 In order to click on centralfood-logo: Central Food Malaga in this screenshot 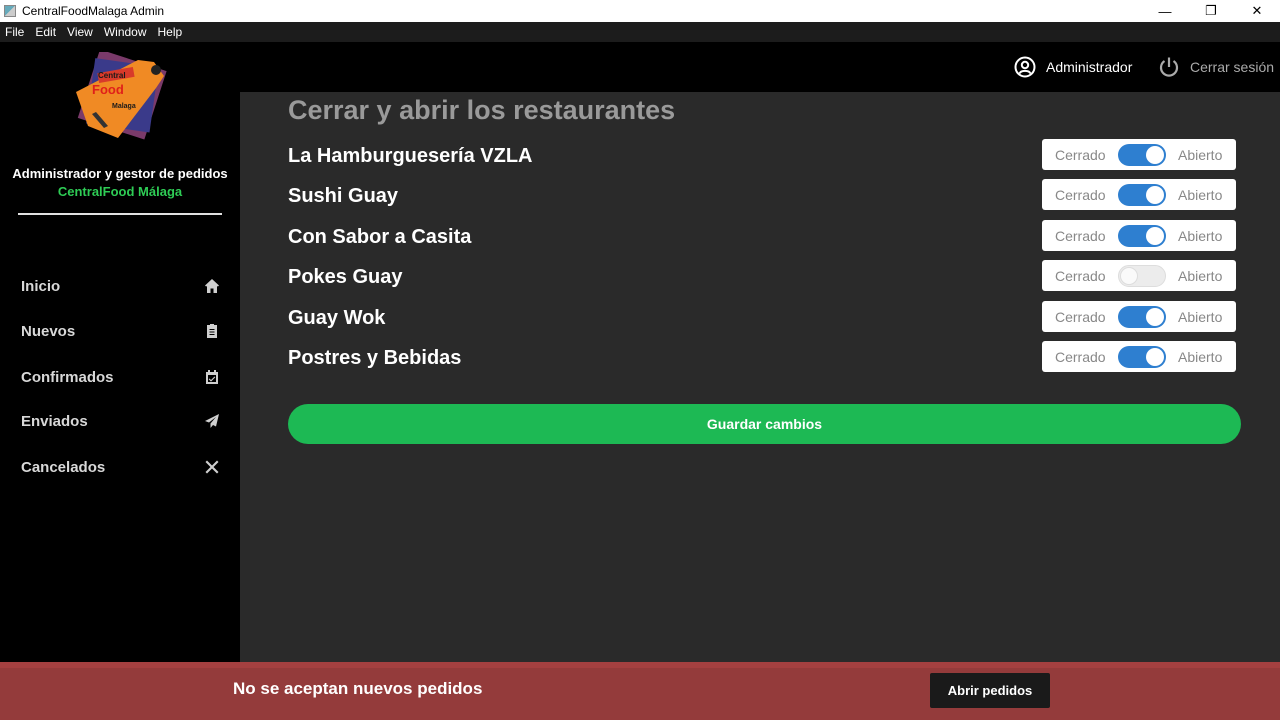, I will do `click(121, 96)`.